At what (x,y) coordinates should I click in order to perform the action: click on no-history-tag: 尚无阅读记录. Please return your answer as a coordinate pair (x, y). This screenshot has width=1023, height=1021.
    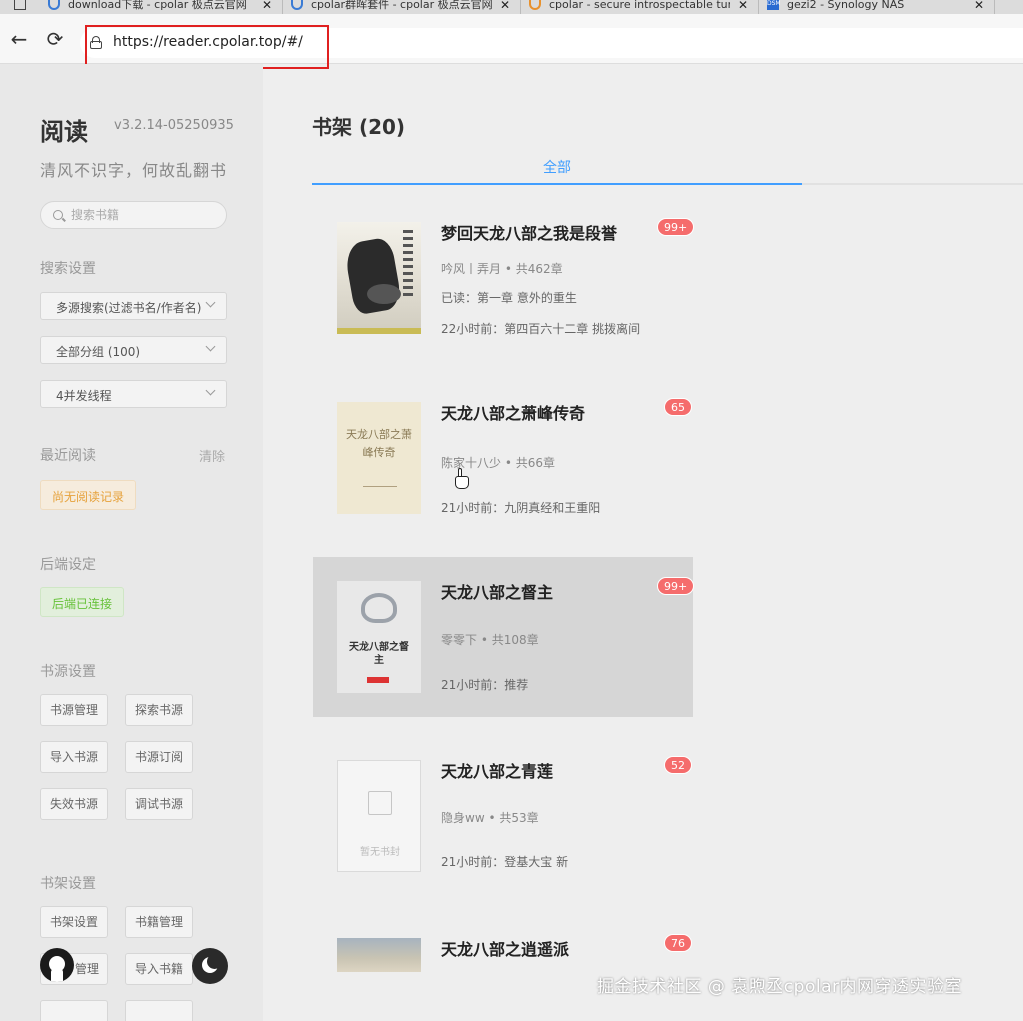
    Looking at the image, I should click on (88, 495).